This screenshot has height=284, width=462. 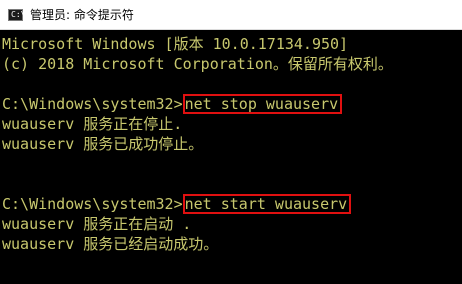 What do you see at coordinates (92, 124) in the screenshot?
I see `output-line: wuauserv 服务正在停止.` at bounding box center [92, 124].